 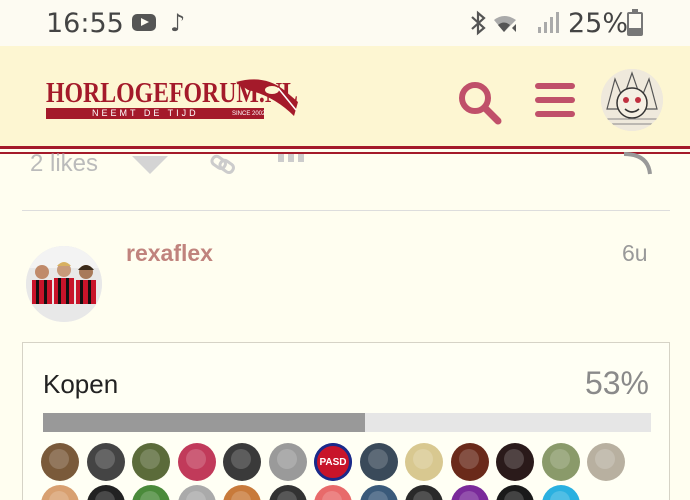 I want to click on header-divider, so click(x=345, y=147).